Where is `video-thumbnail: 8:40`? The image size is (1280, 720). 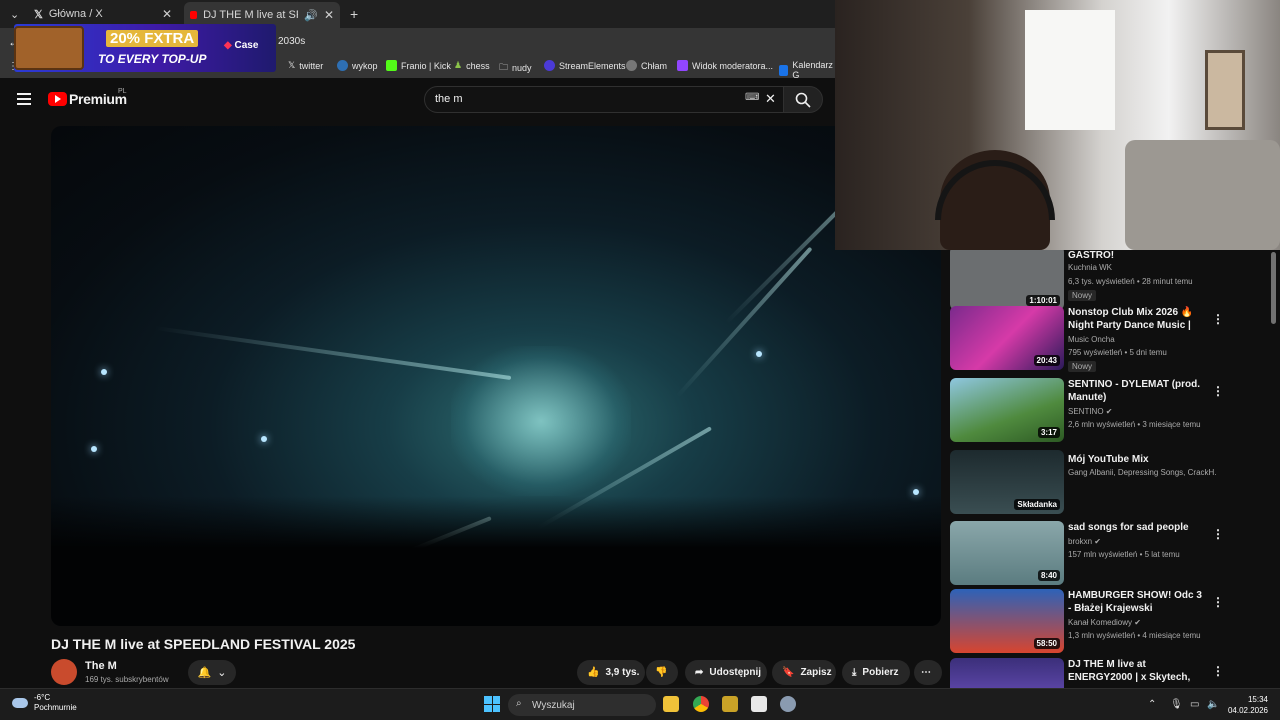
video-thumbnail: 8:40 is located at coordinates (1007, 553).